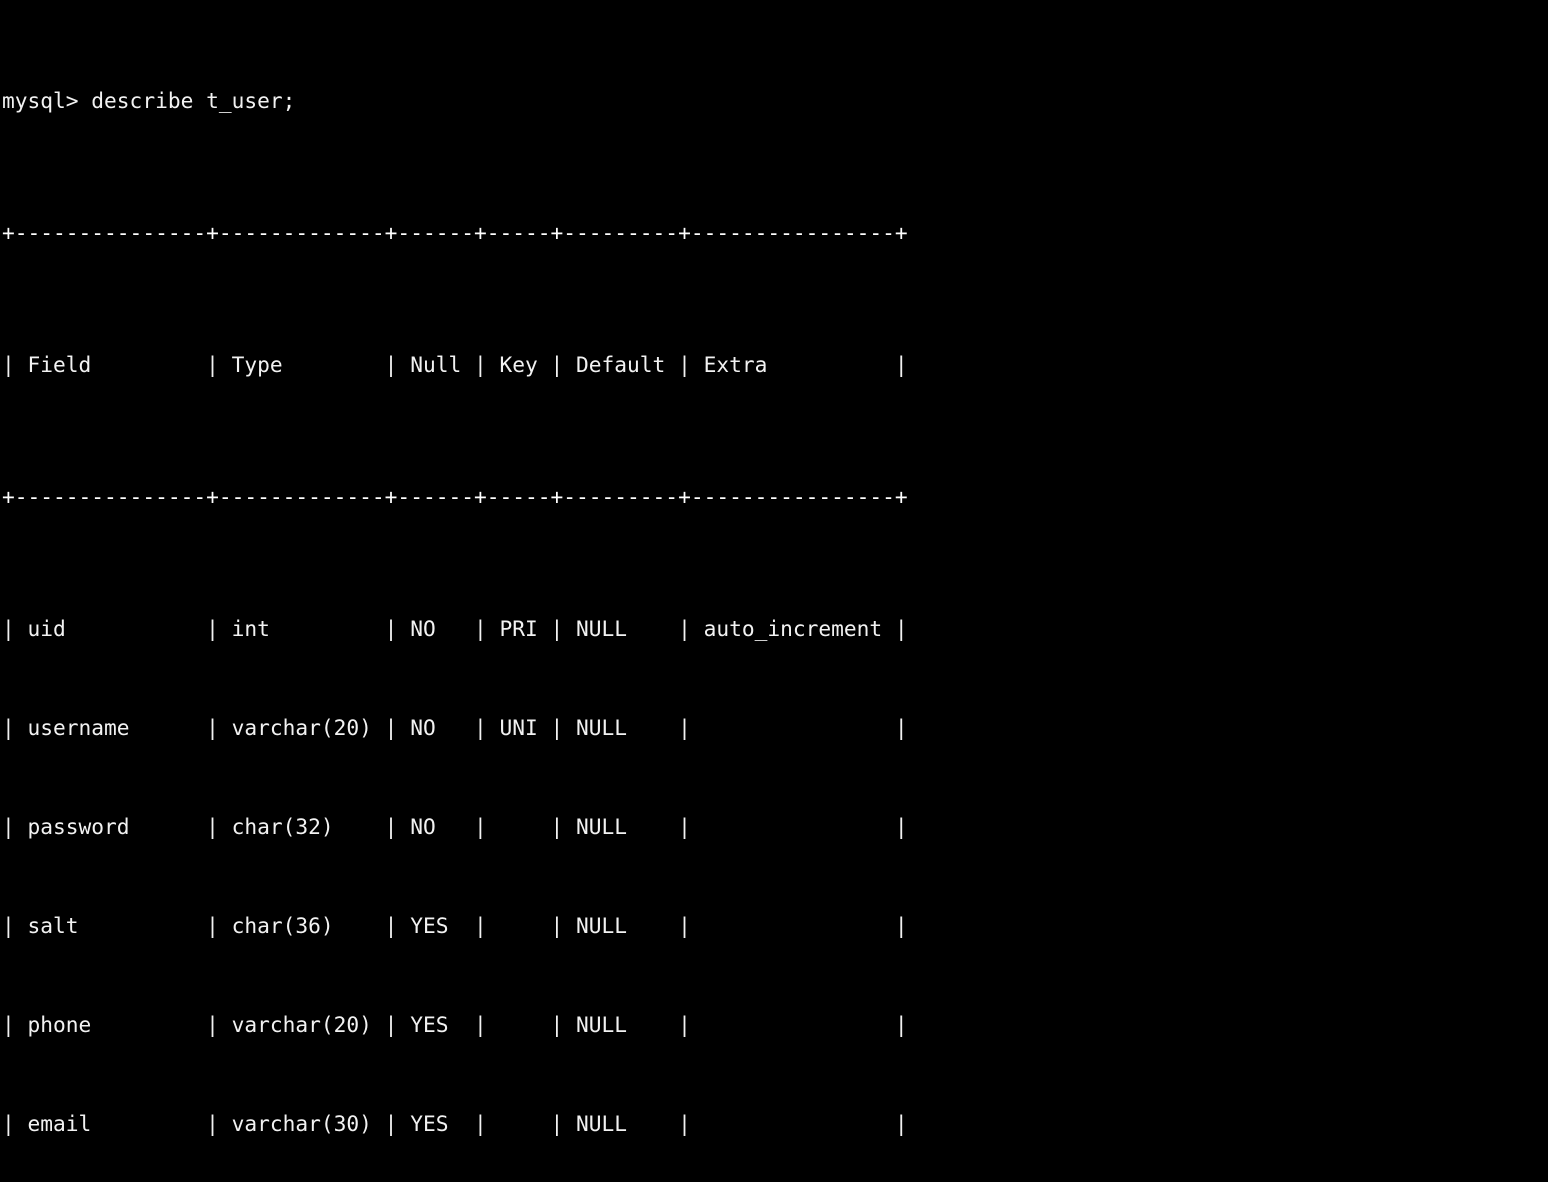 The height and width of the screenshot is (1182, 1548). I want to click on table-row: | phone | varchar(20) | YES | | NULL | |, so click(455, 1024).